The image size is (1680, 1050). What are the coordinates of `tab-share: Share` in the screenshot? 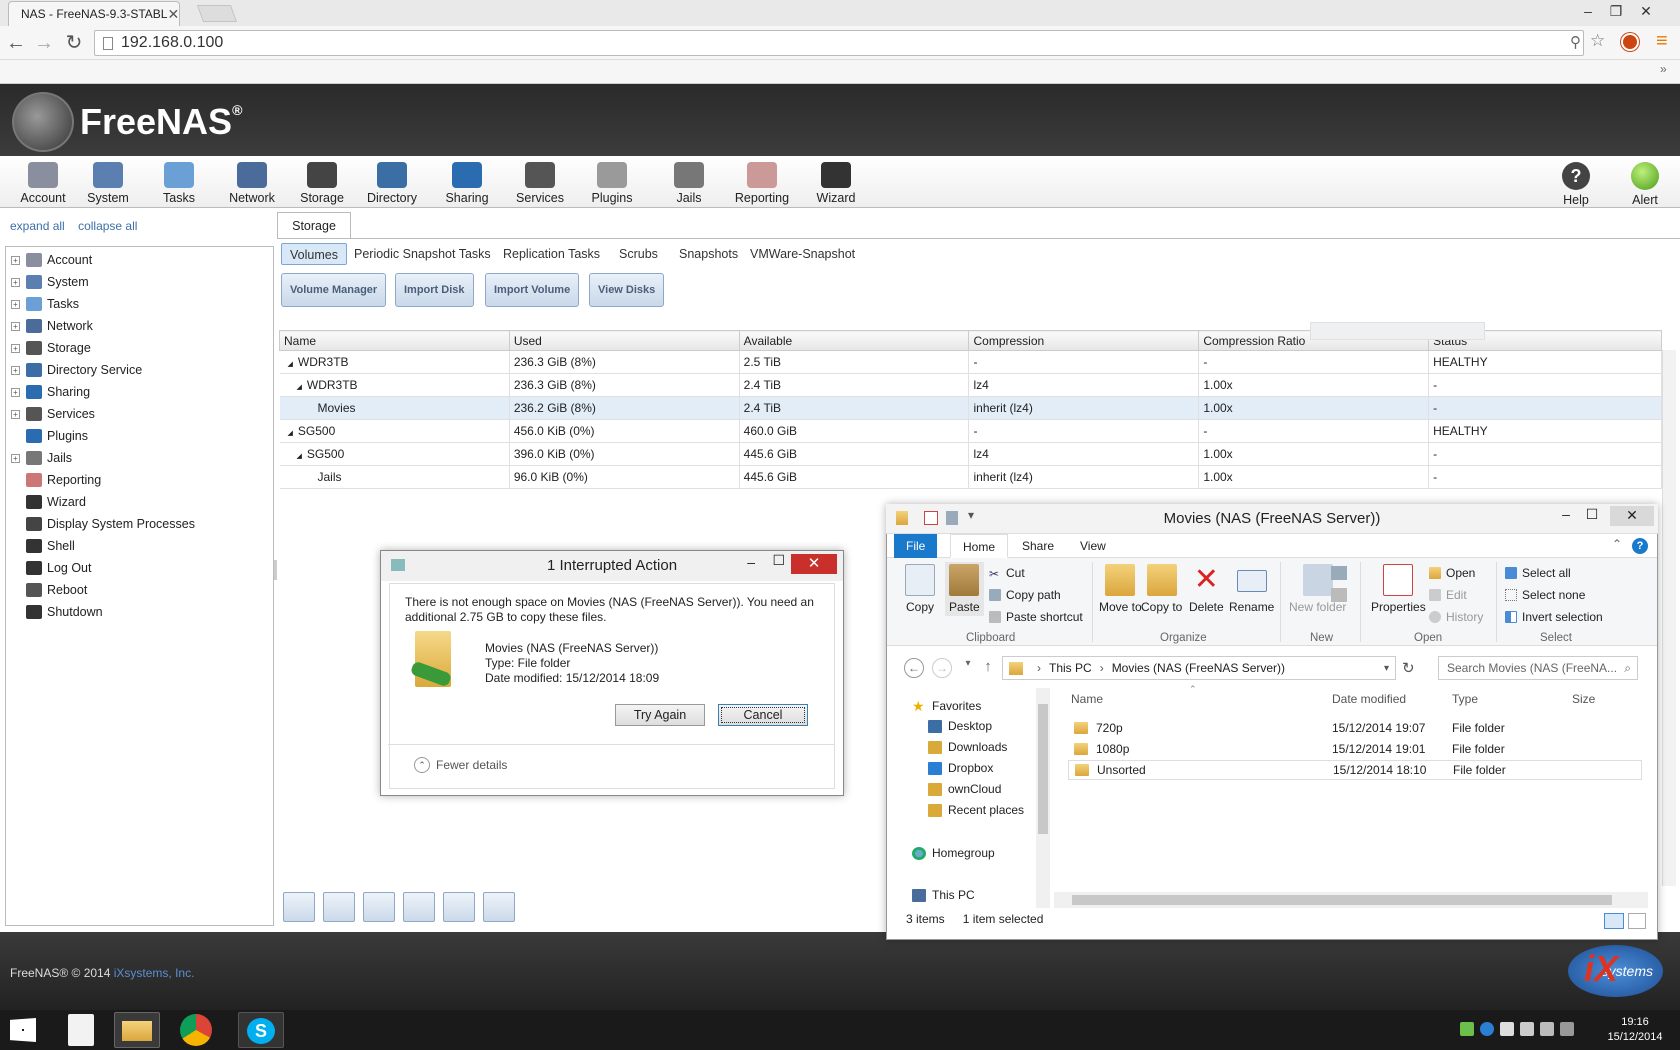 It's located at (1038, 546).